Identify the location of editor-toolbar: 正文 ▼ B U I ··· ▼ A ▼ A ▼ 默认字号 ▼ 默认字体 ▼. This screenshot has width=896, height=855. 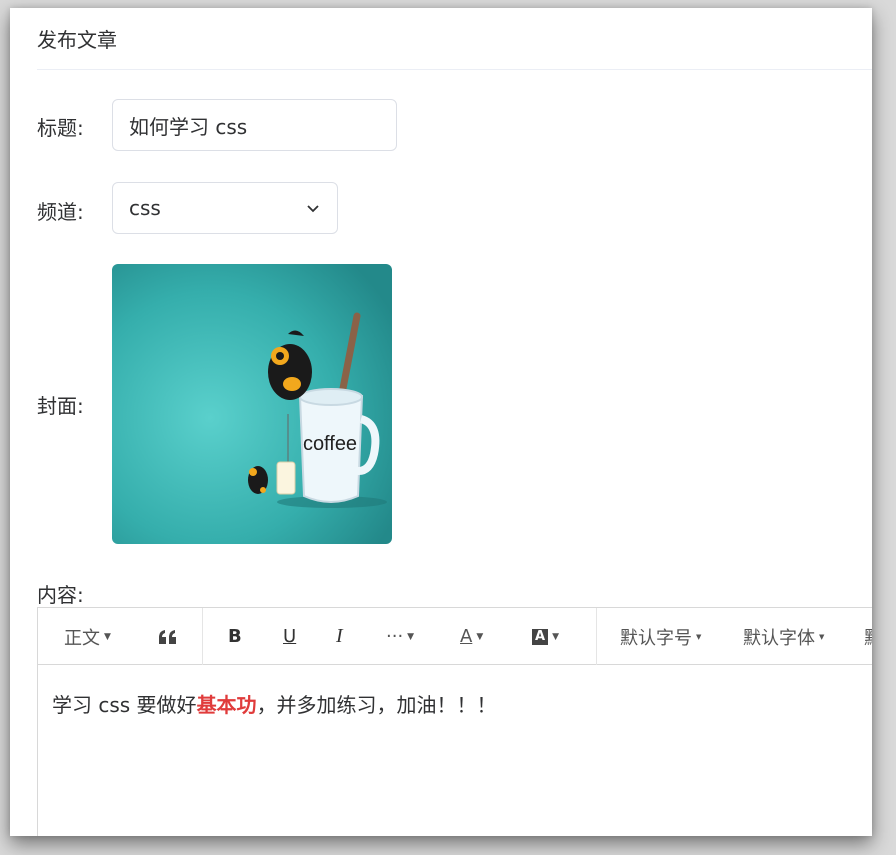
(455, 636).